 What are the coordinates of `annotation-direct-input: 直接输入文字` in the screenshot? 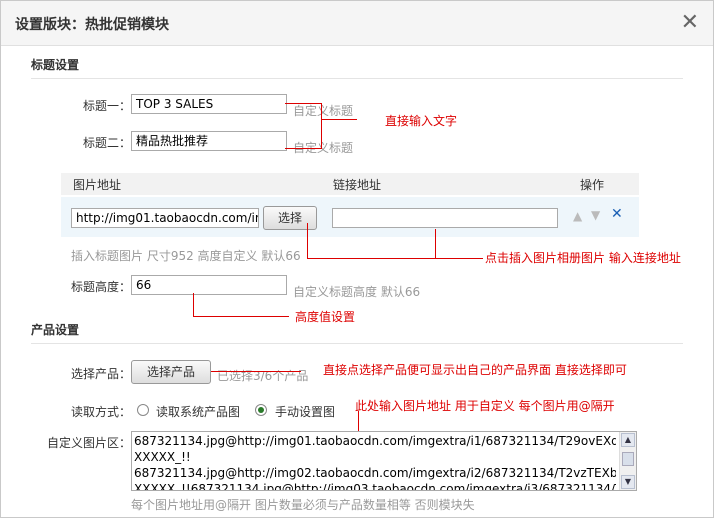 It's located at (421, 121).